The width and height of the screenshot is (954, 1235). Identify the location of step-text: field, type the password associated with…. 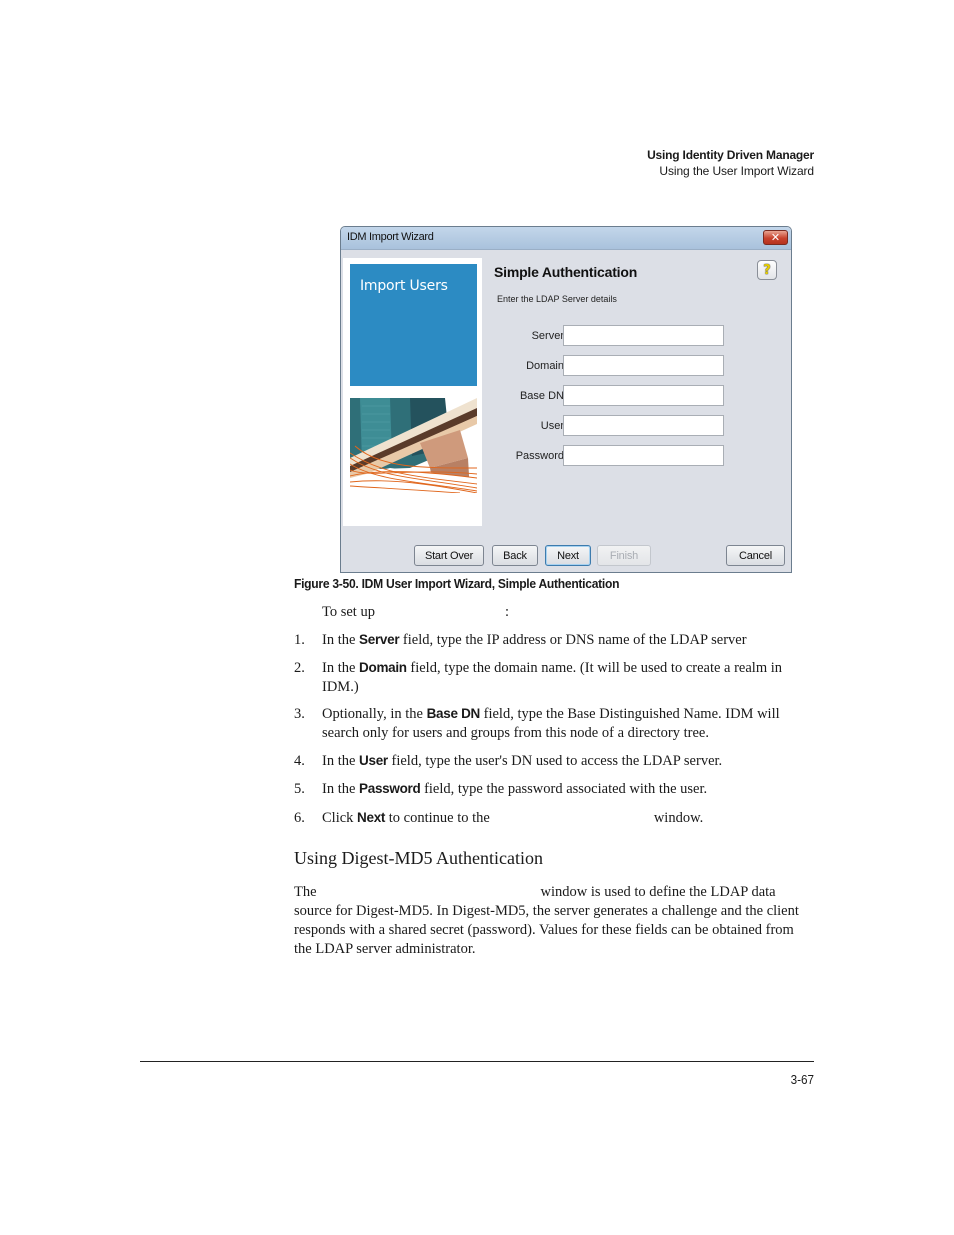
(564, 789).